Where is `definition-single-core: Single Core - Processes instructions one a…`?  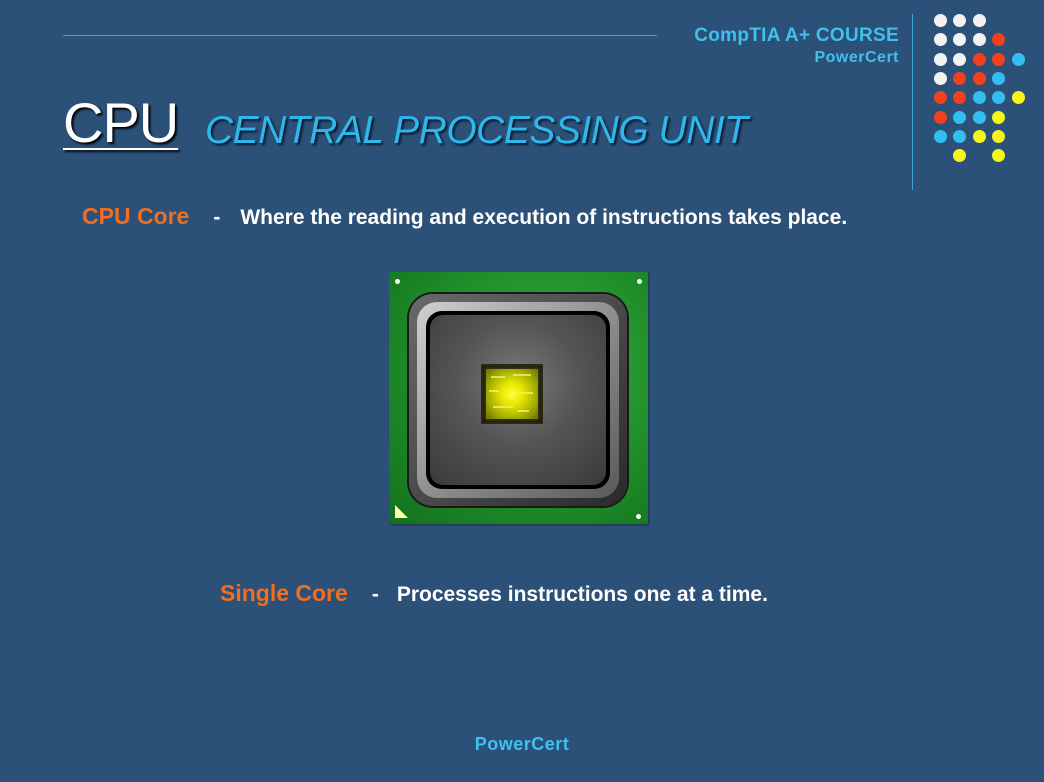 definition-single-core: Single Core - Processes instructions one a… is located at coordinates (494, 593).